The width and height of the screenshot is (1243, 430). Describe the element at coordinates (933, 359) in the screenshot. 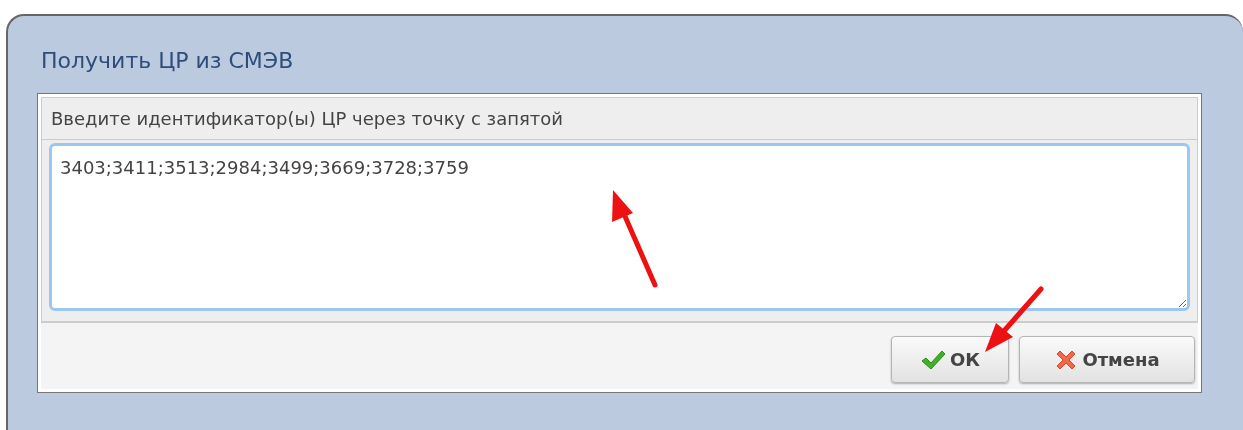

I see `check-icon` at that location.